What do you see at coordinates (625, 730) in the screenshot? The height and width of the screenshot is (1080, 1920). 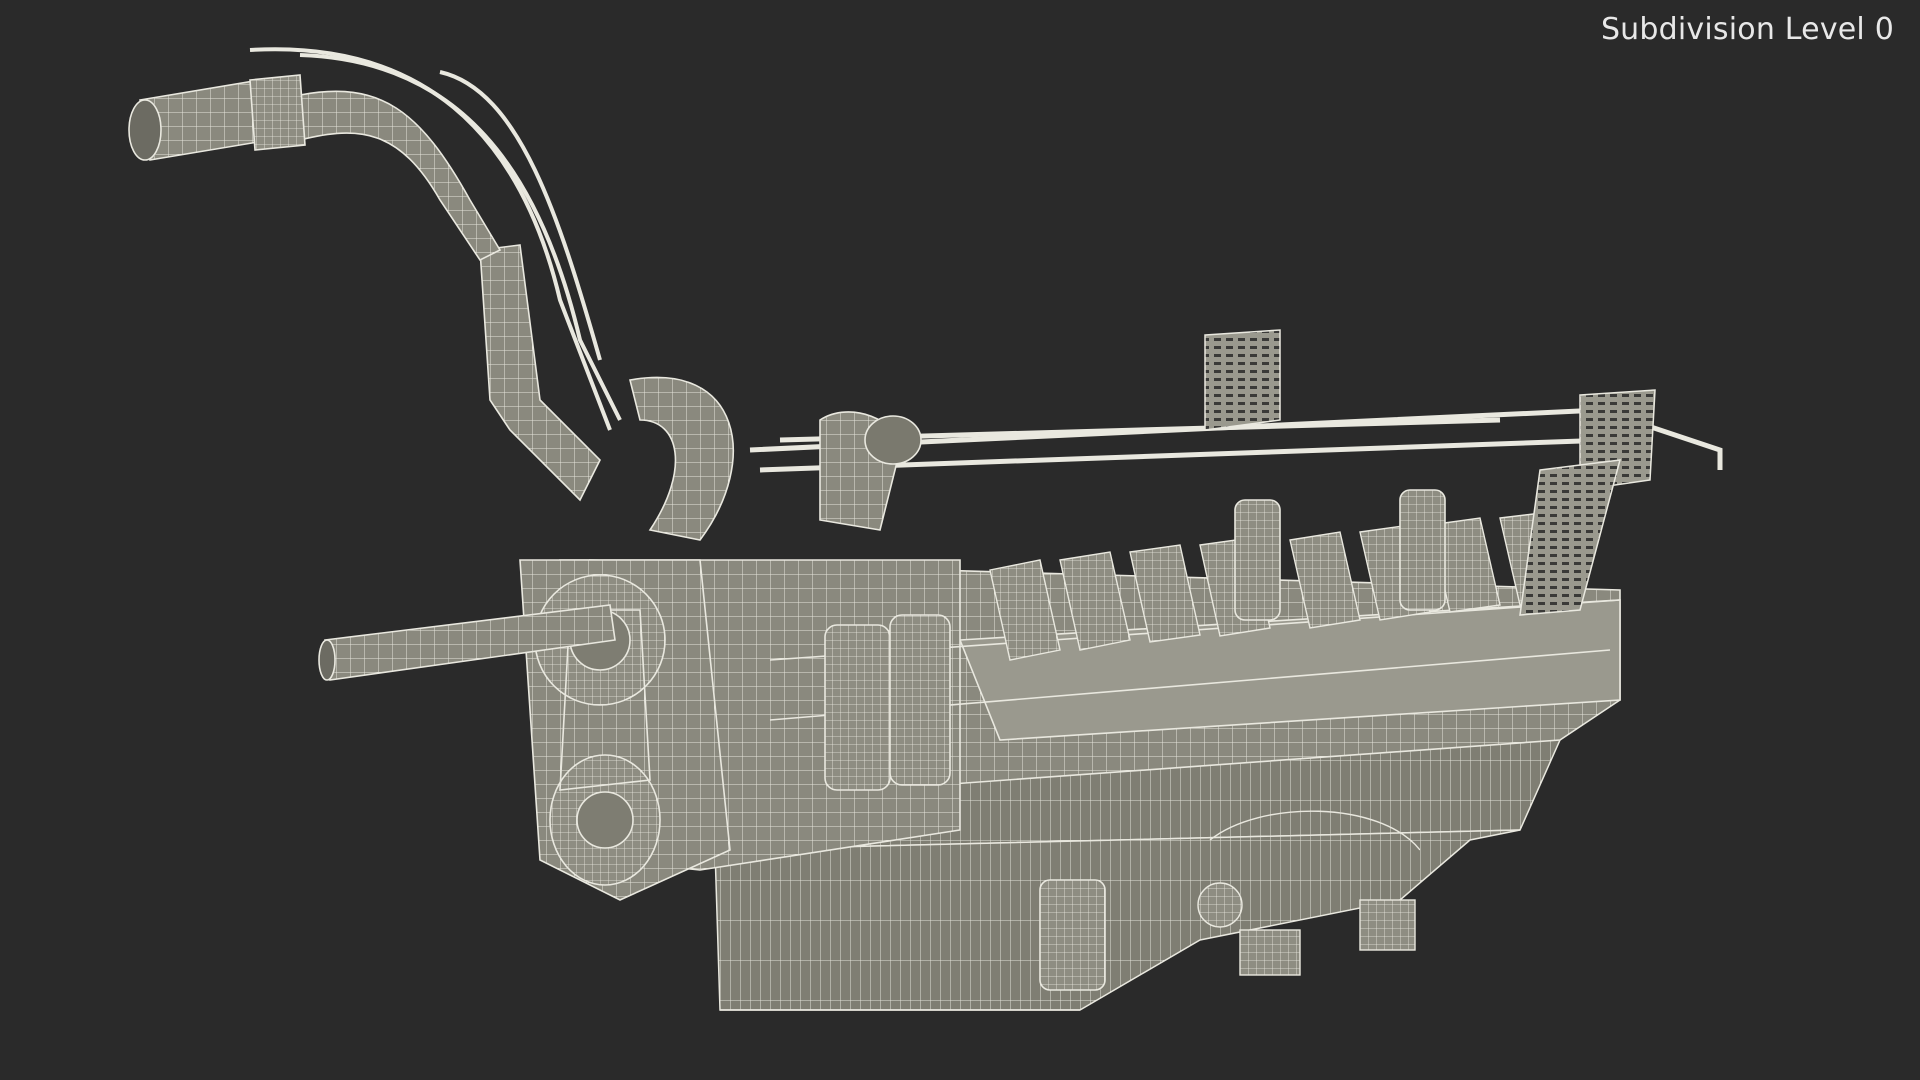 I see `front-housing` at bounding box center [625, 730].